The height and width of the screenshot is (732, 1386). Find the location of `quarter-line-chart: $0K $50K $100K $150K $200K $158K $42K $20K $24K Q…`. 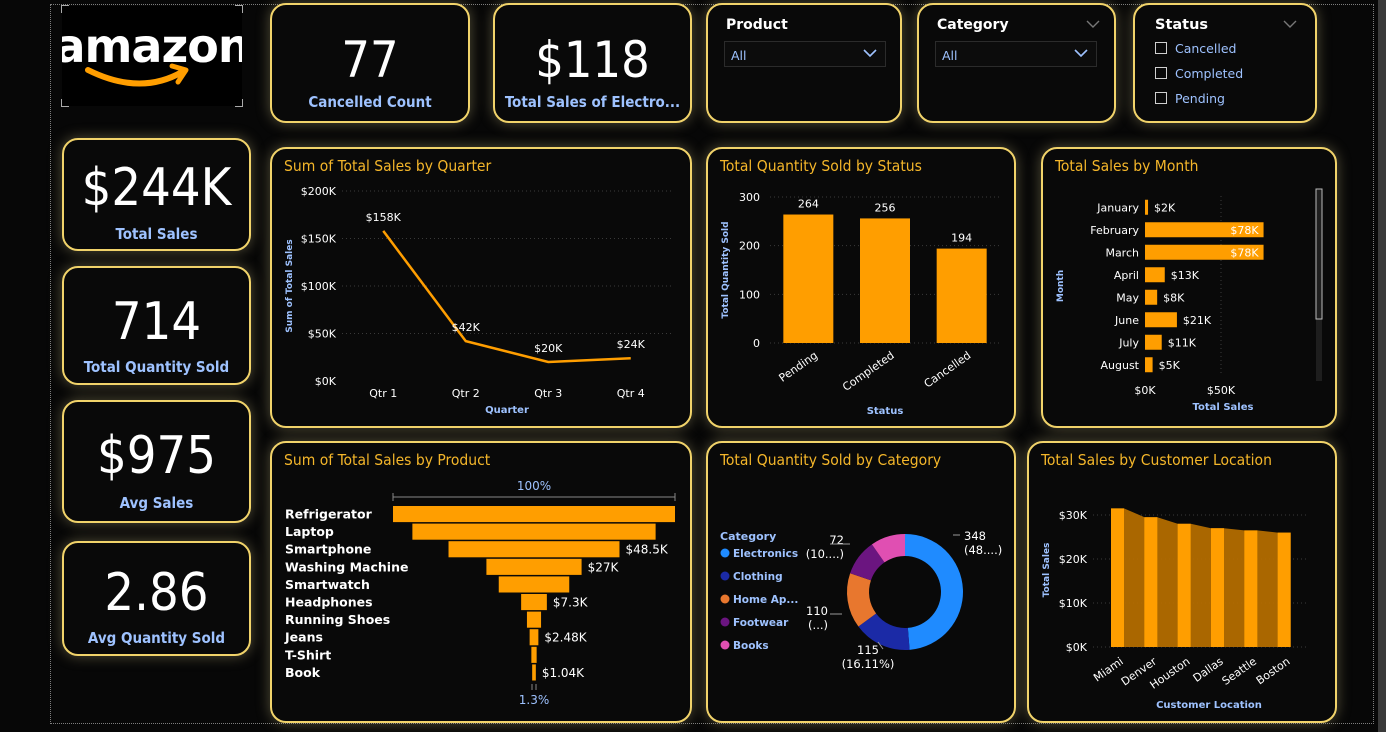

quarter-line-chart: $0K $50K $100K $150K $200K $158K $42K $20K $24K Q… is located at coordinates (481, 287).